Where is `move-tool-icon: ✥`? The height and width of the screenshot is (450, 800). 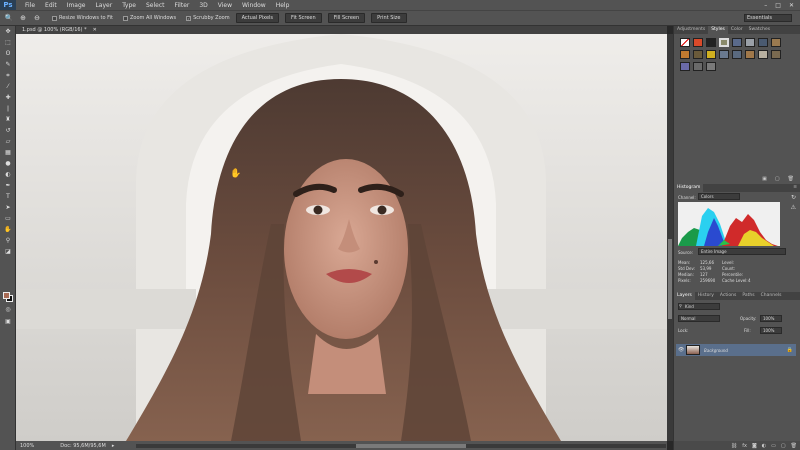 move-tool-icon: ✥ is located at coordinates (8, 31).